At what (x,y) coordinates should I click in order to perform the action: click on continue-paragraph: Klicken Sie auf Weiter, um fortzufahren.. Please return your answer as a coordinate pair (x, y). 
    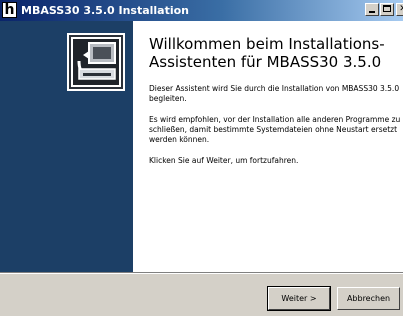
    Looking at the image, I should click on (224, 160).